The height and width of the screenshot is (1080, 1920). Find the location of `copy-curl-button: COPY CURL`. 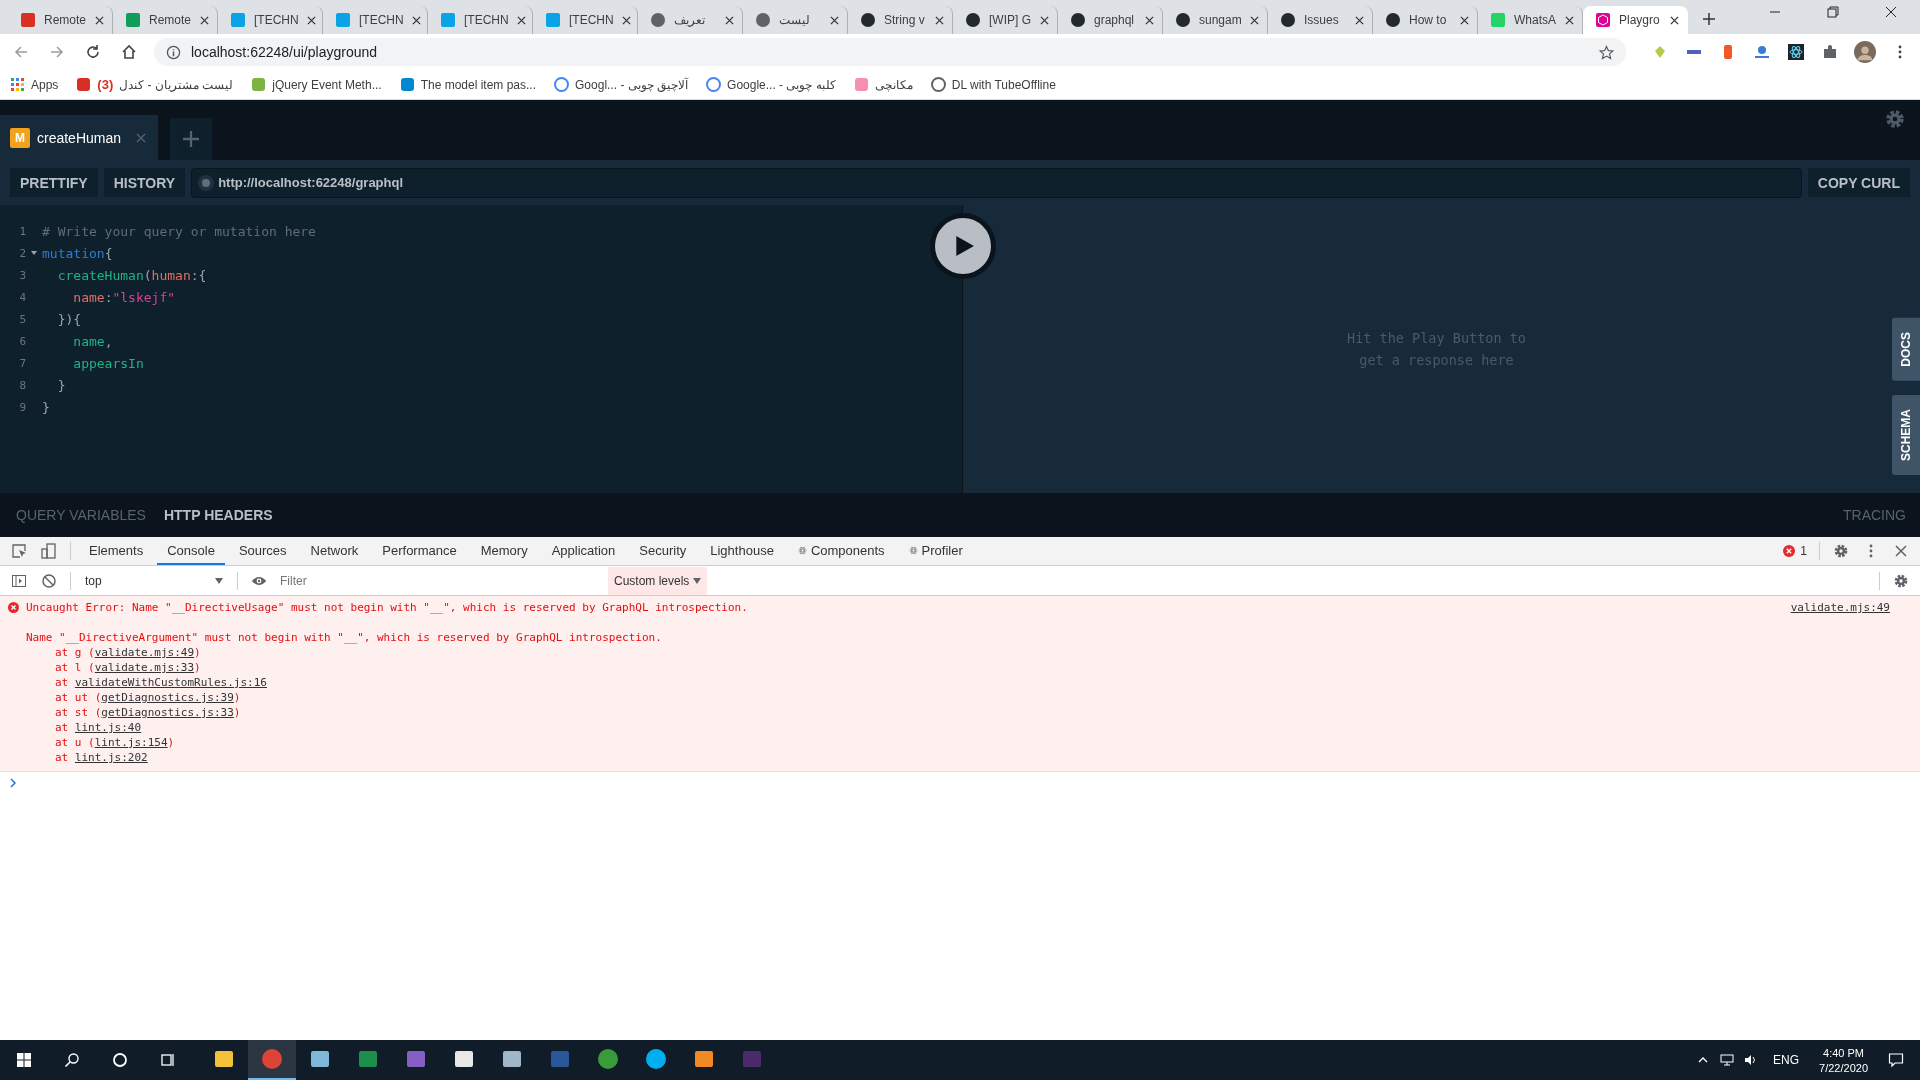

copy-curl-button: COPY CURL is located at coordinates (1858, 182).